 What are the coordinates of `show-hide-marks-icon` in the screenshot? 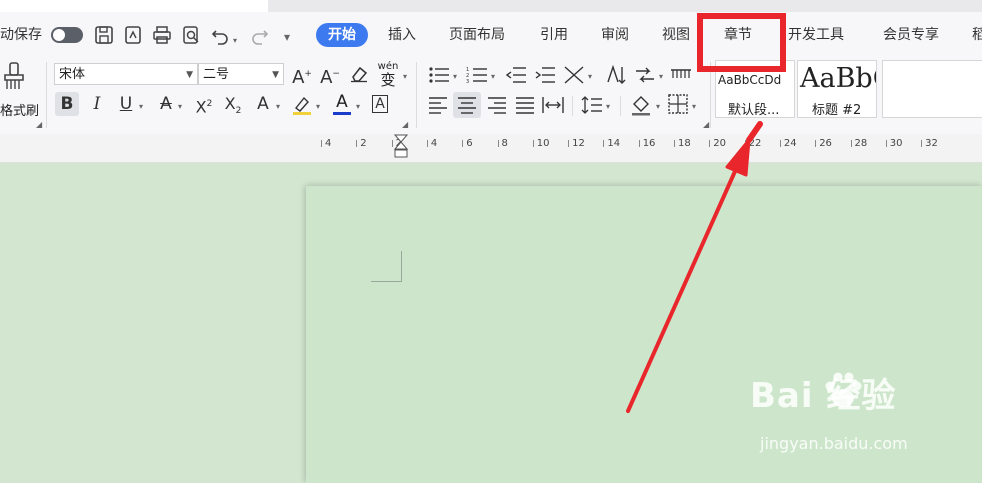 It's located at (645, 75).